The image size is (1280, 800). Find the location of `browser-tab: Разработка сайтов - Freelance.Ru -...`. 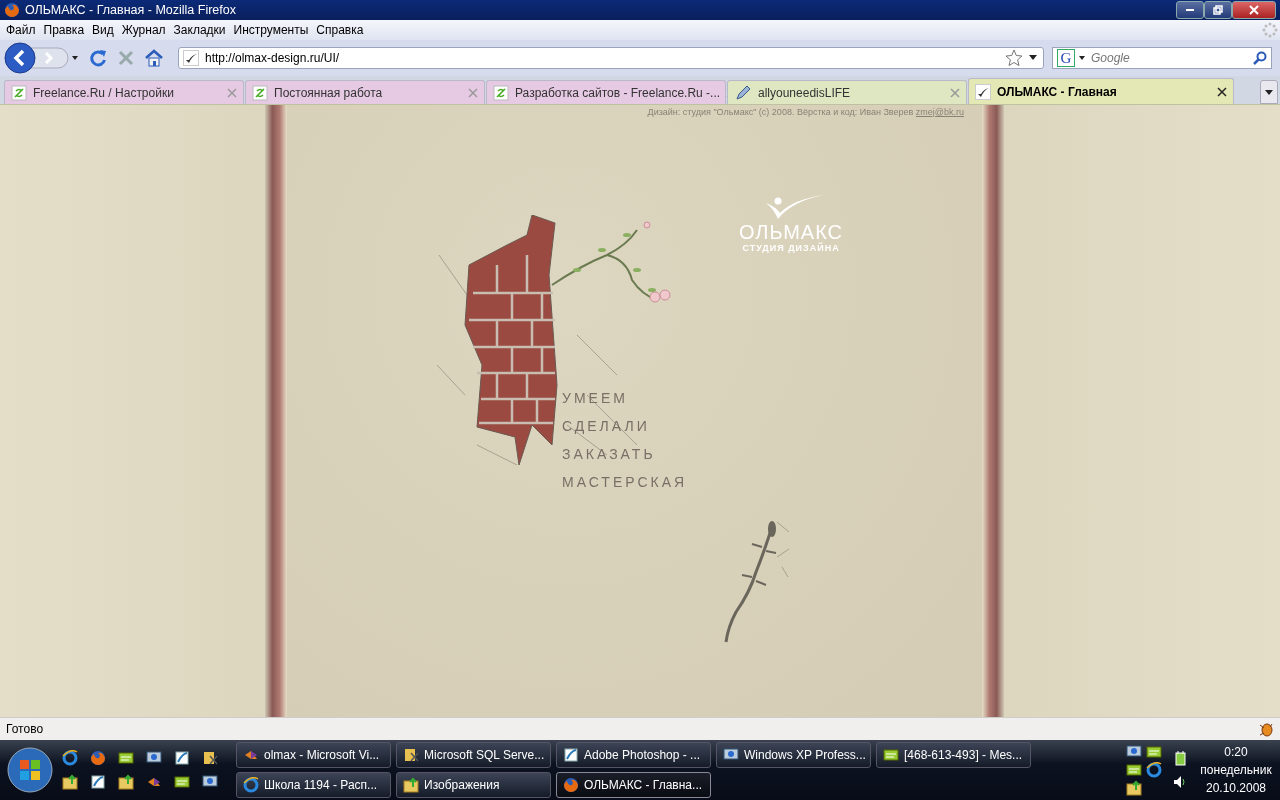

browser-tab: Разработка сайтов - Freelance.Ru -... is located at coordinates (606, 92).